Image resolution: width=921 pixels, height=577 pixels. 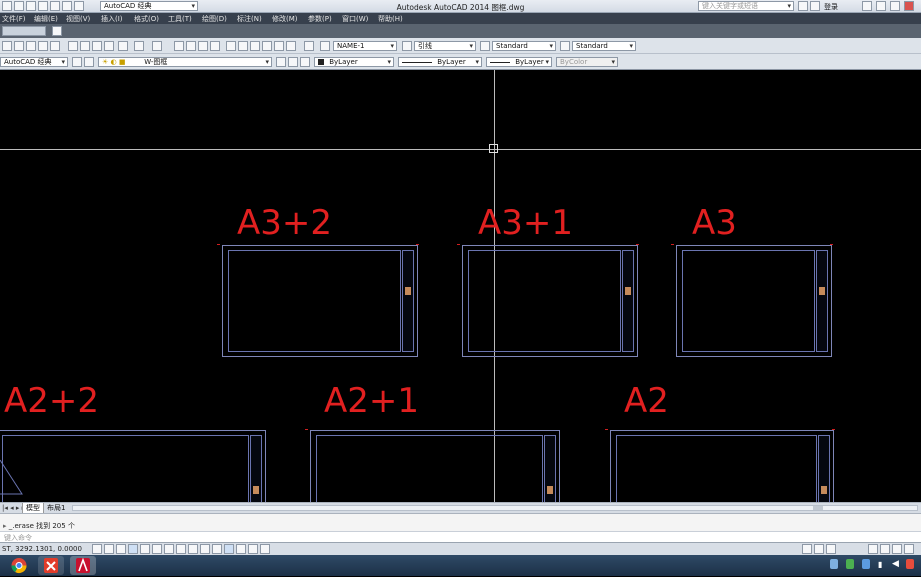 What do you see at coordinates (43, 46) in the screenshot?
I see `plot-icon` at bounding box center [43, 46].